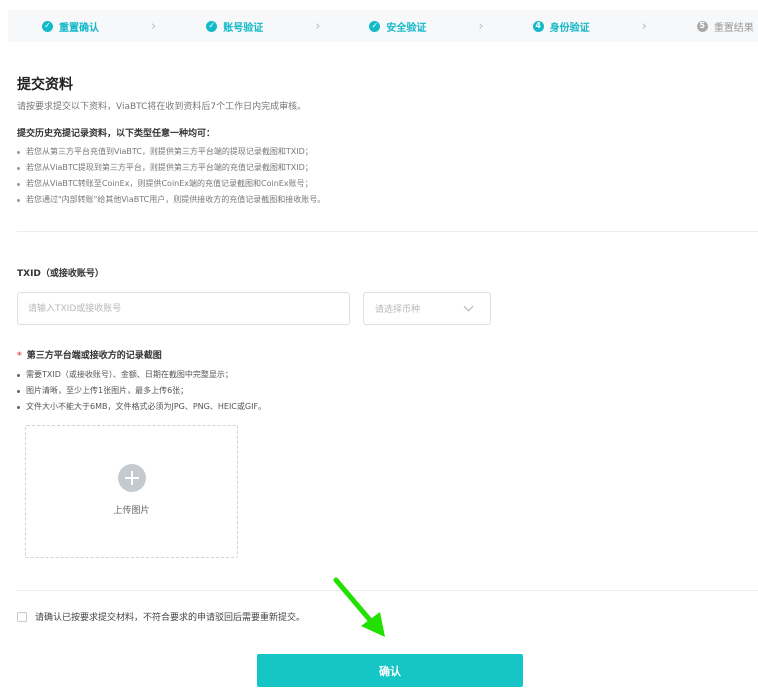  Describe the element at coordinates (19, 356) in the screenshot. I see `required-mark: *` at that location.